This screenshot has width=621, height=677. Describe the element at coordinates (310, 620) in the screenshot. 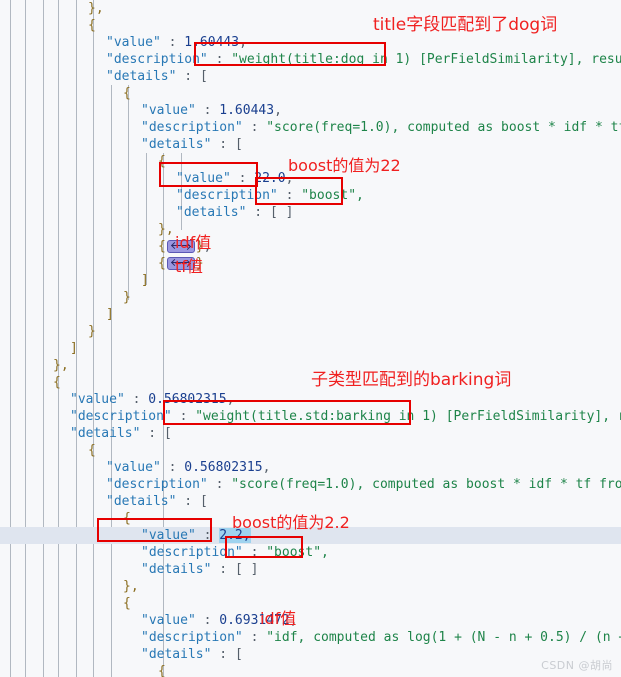

I see `code-line: "value" : 0.6931472,` at that location.